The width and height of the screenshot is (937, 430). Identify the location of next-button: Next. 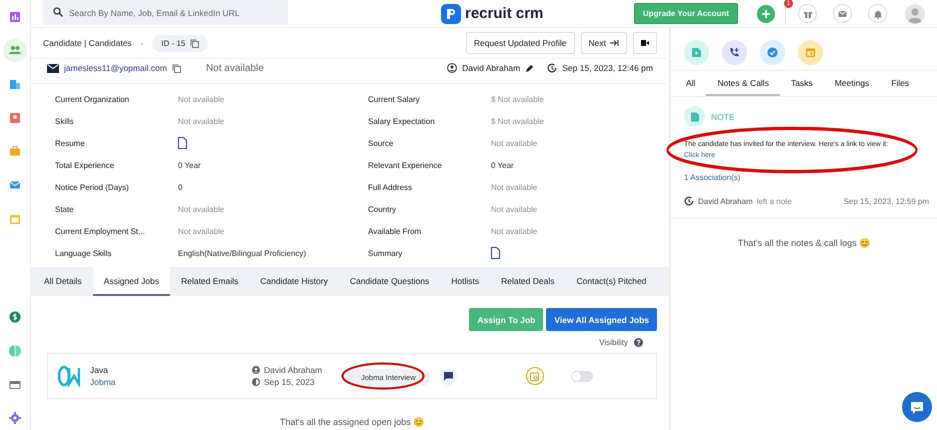
(603, 43).